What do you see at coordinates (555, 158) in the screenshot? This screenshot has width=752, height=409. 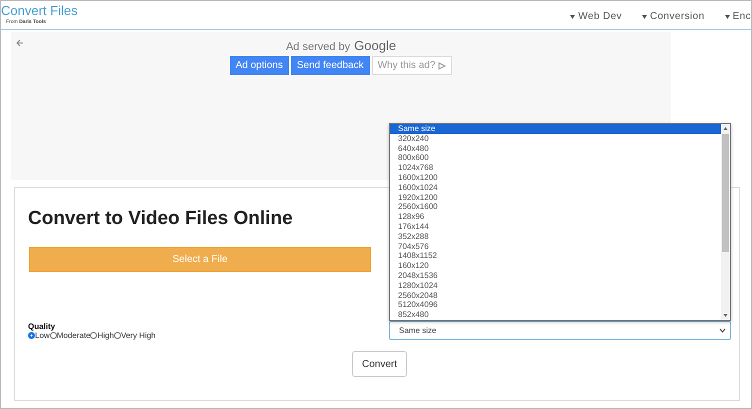 I see `dropdown-option: 800x600` at bounding box center [555, 158].